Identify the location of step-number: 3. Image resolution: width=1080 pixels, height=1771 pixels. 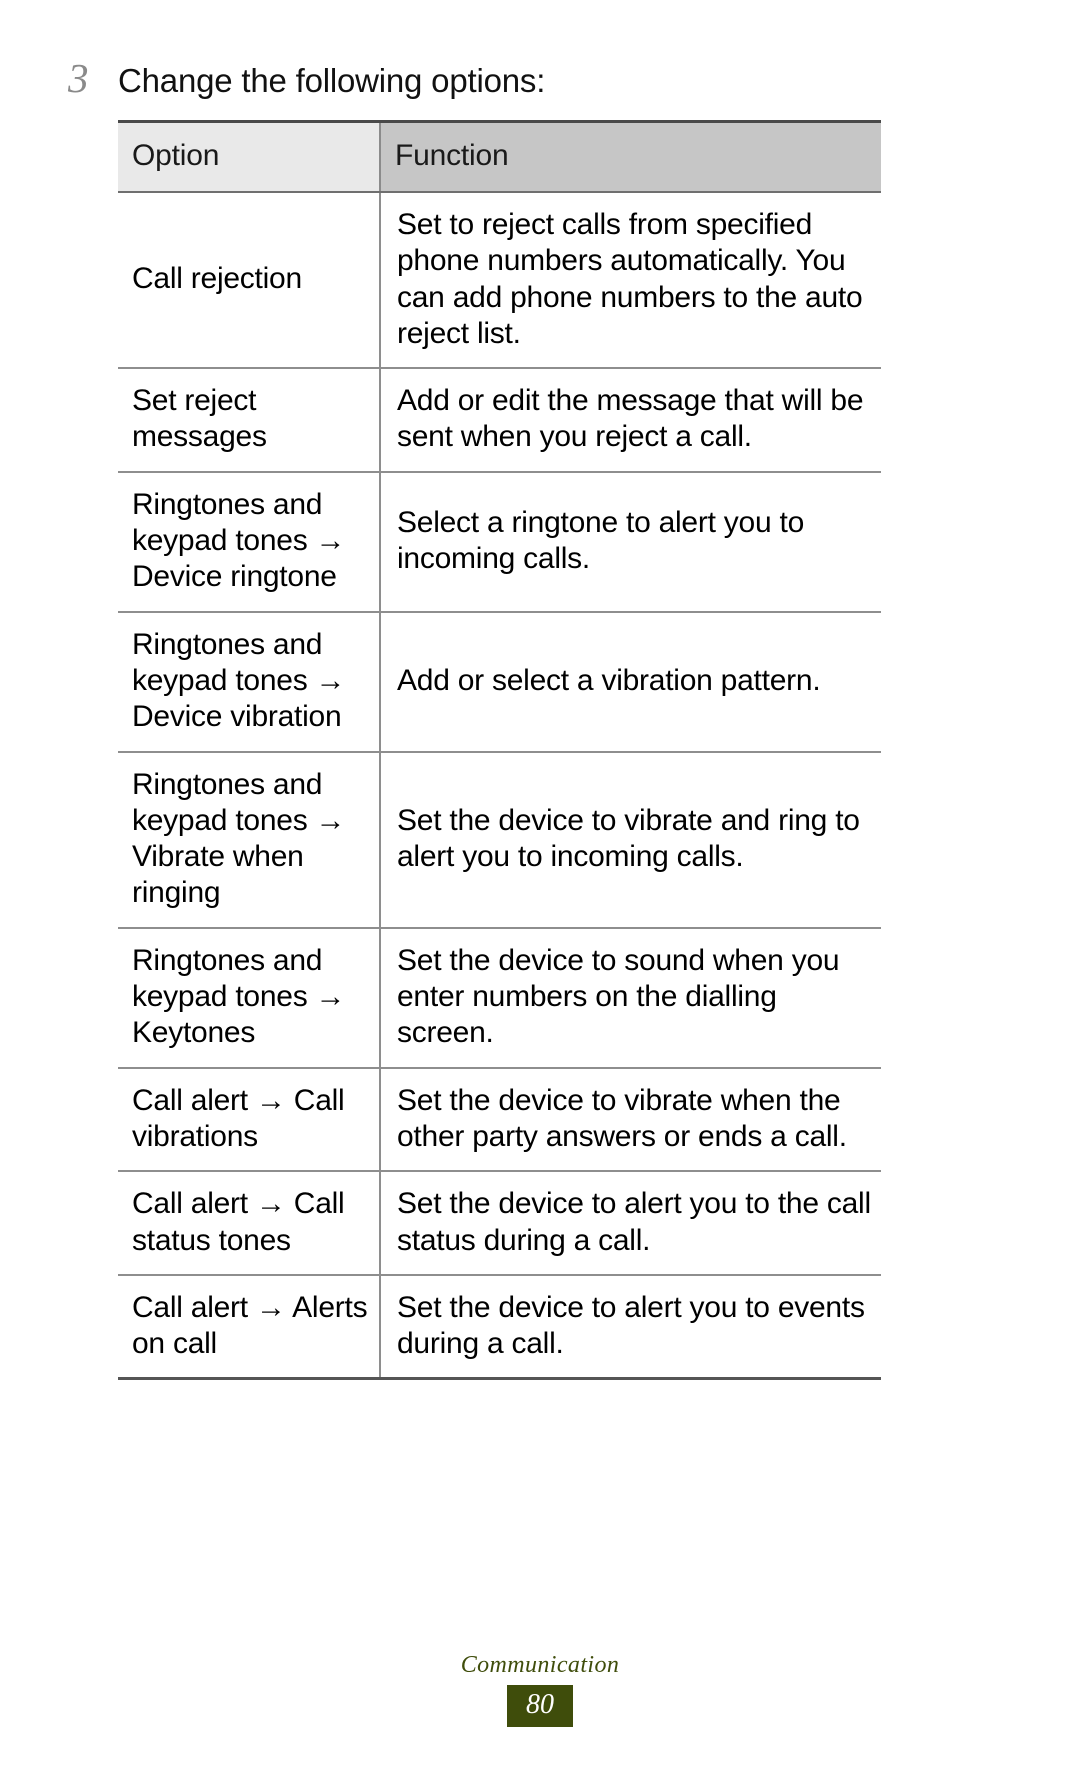
(78, 78).